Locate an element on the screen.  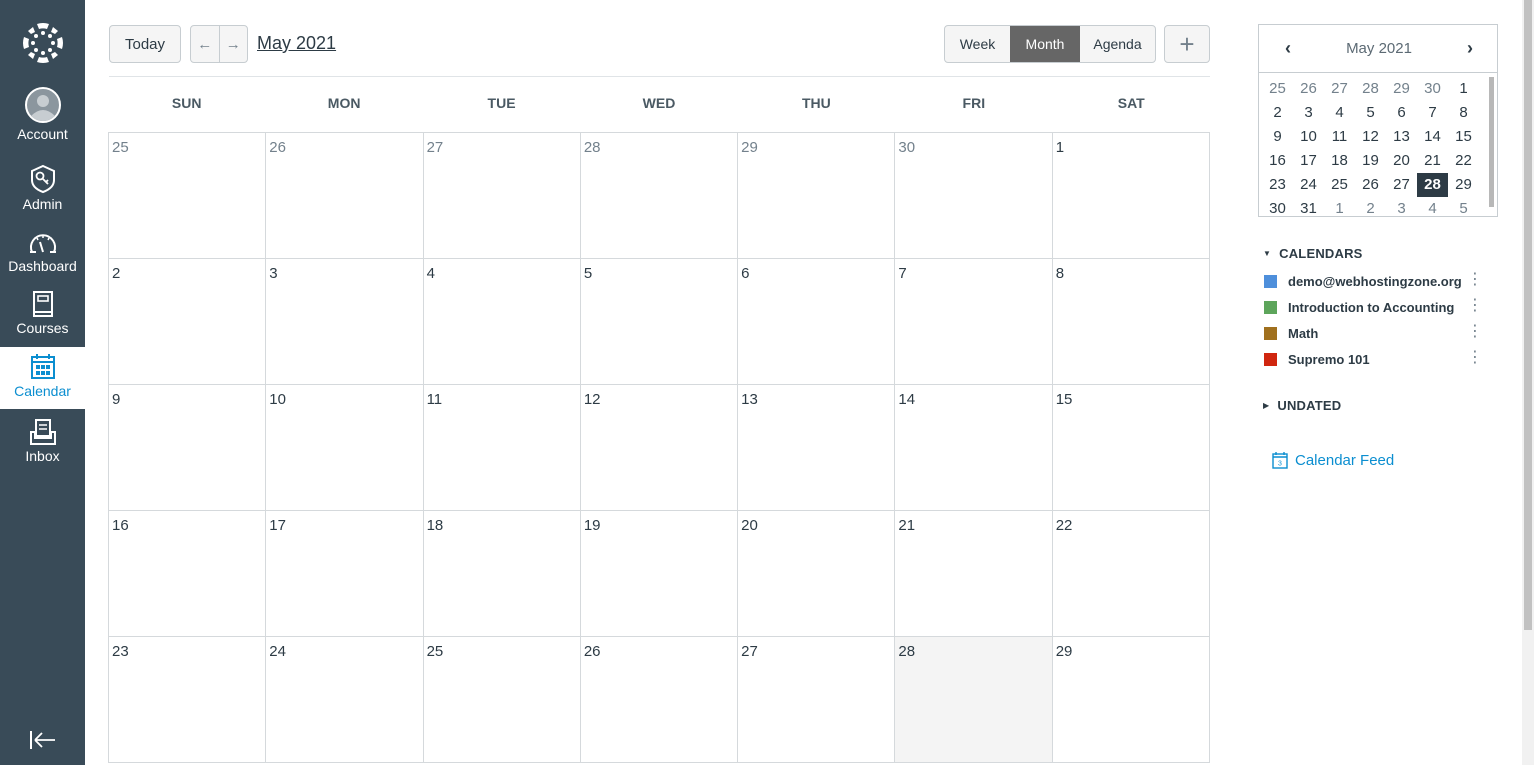
day-cell: 21 is located at coordinates (974, 574).